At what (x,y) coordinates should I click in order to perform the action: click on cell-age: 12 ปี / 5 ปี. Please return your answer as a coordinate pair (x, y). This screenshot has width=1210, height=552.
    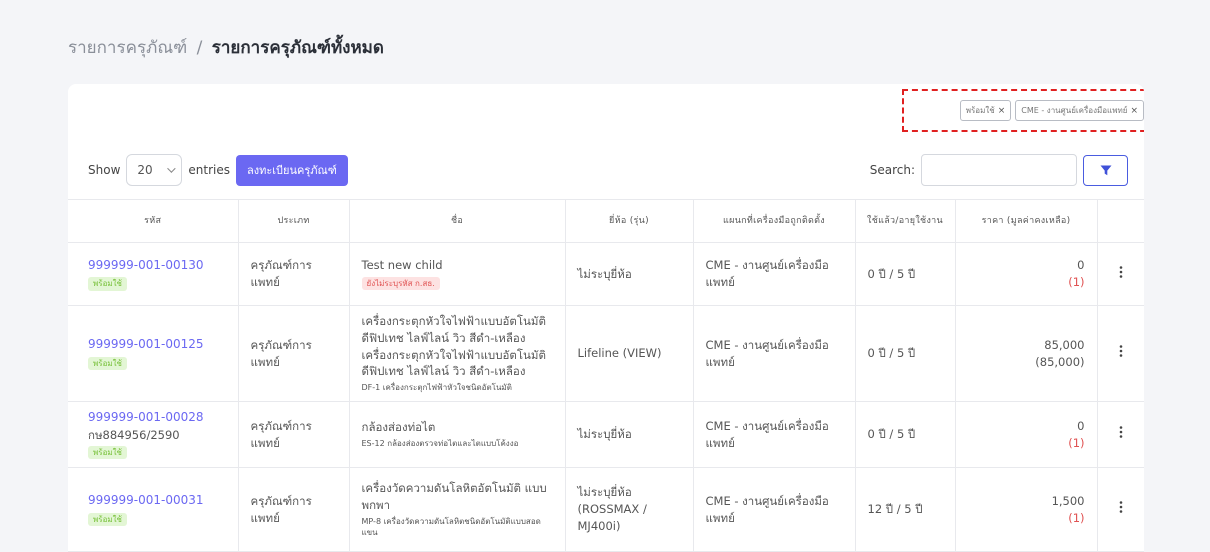
    Looking at the image, I should click on (905, 509).